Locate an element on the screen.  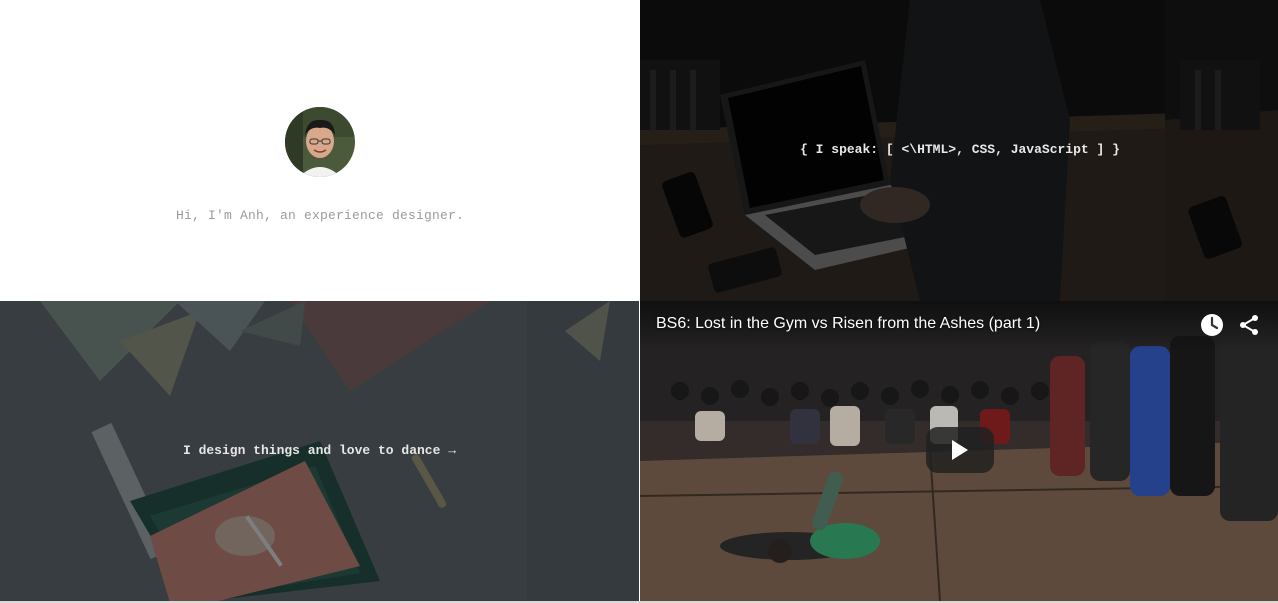
play-icon is located at coordinates (960, 450).